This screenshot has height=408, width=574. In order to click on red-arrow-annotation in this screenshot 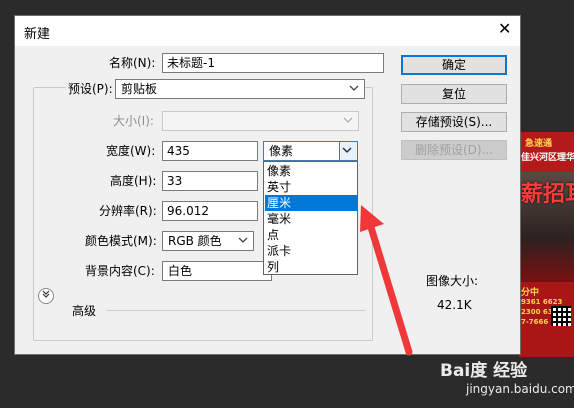, I will do `click(386, 280)`.